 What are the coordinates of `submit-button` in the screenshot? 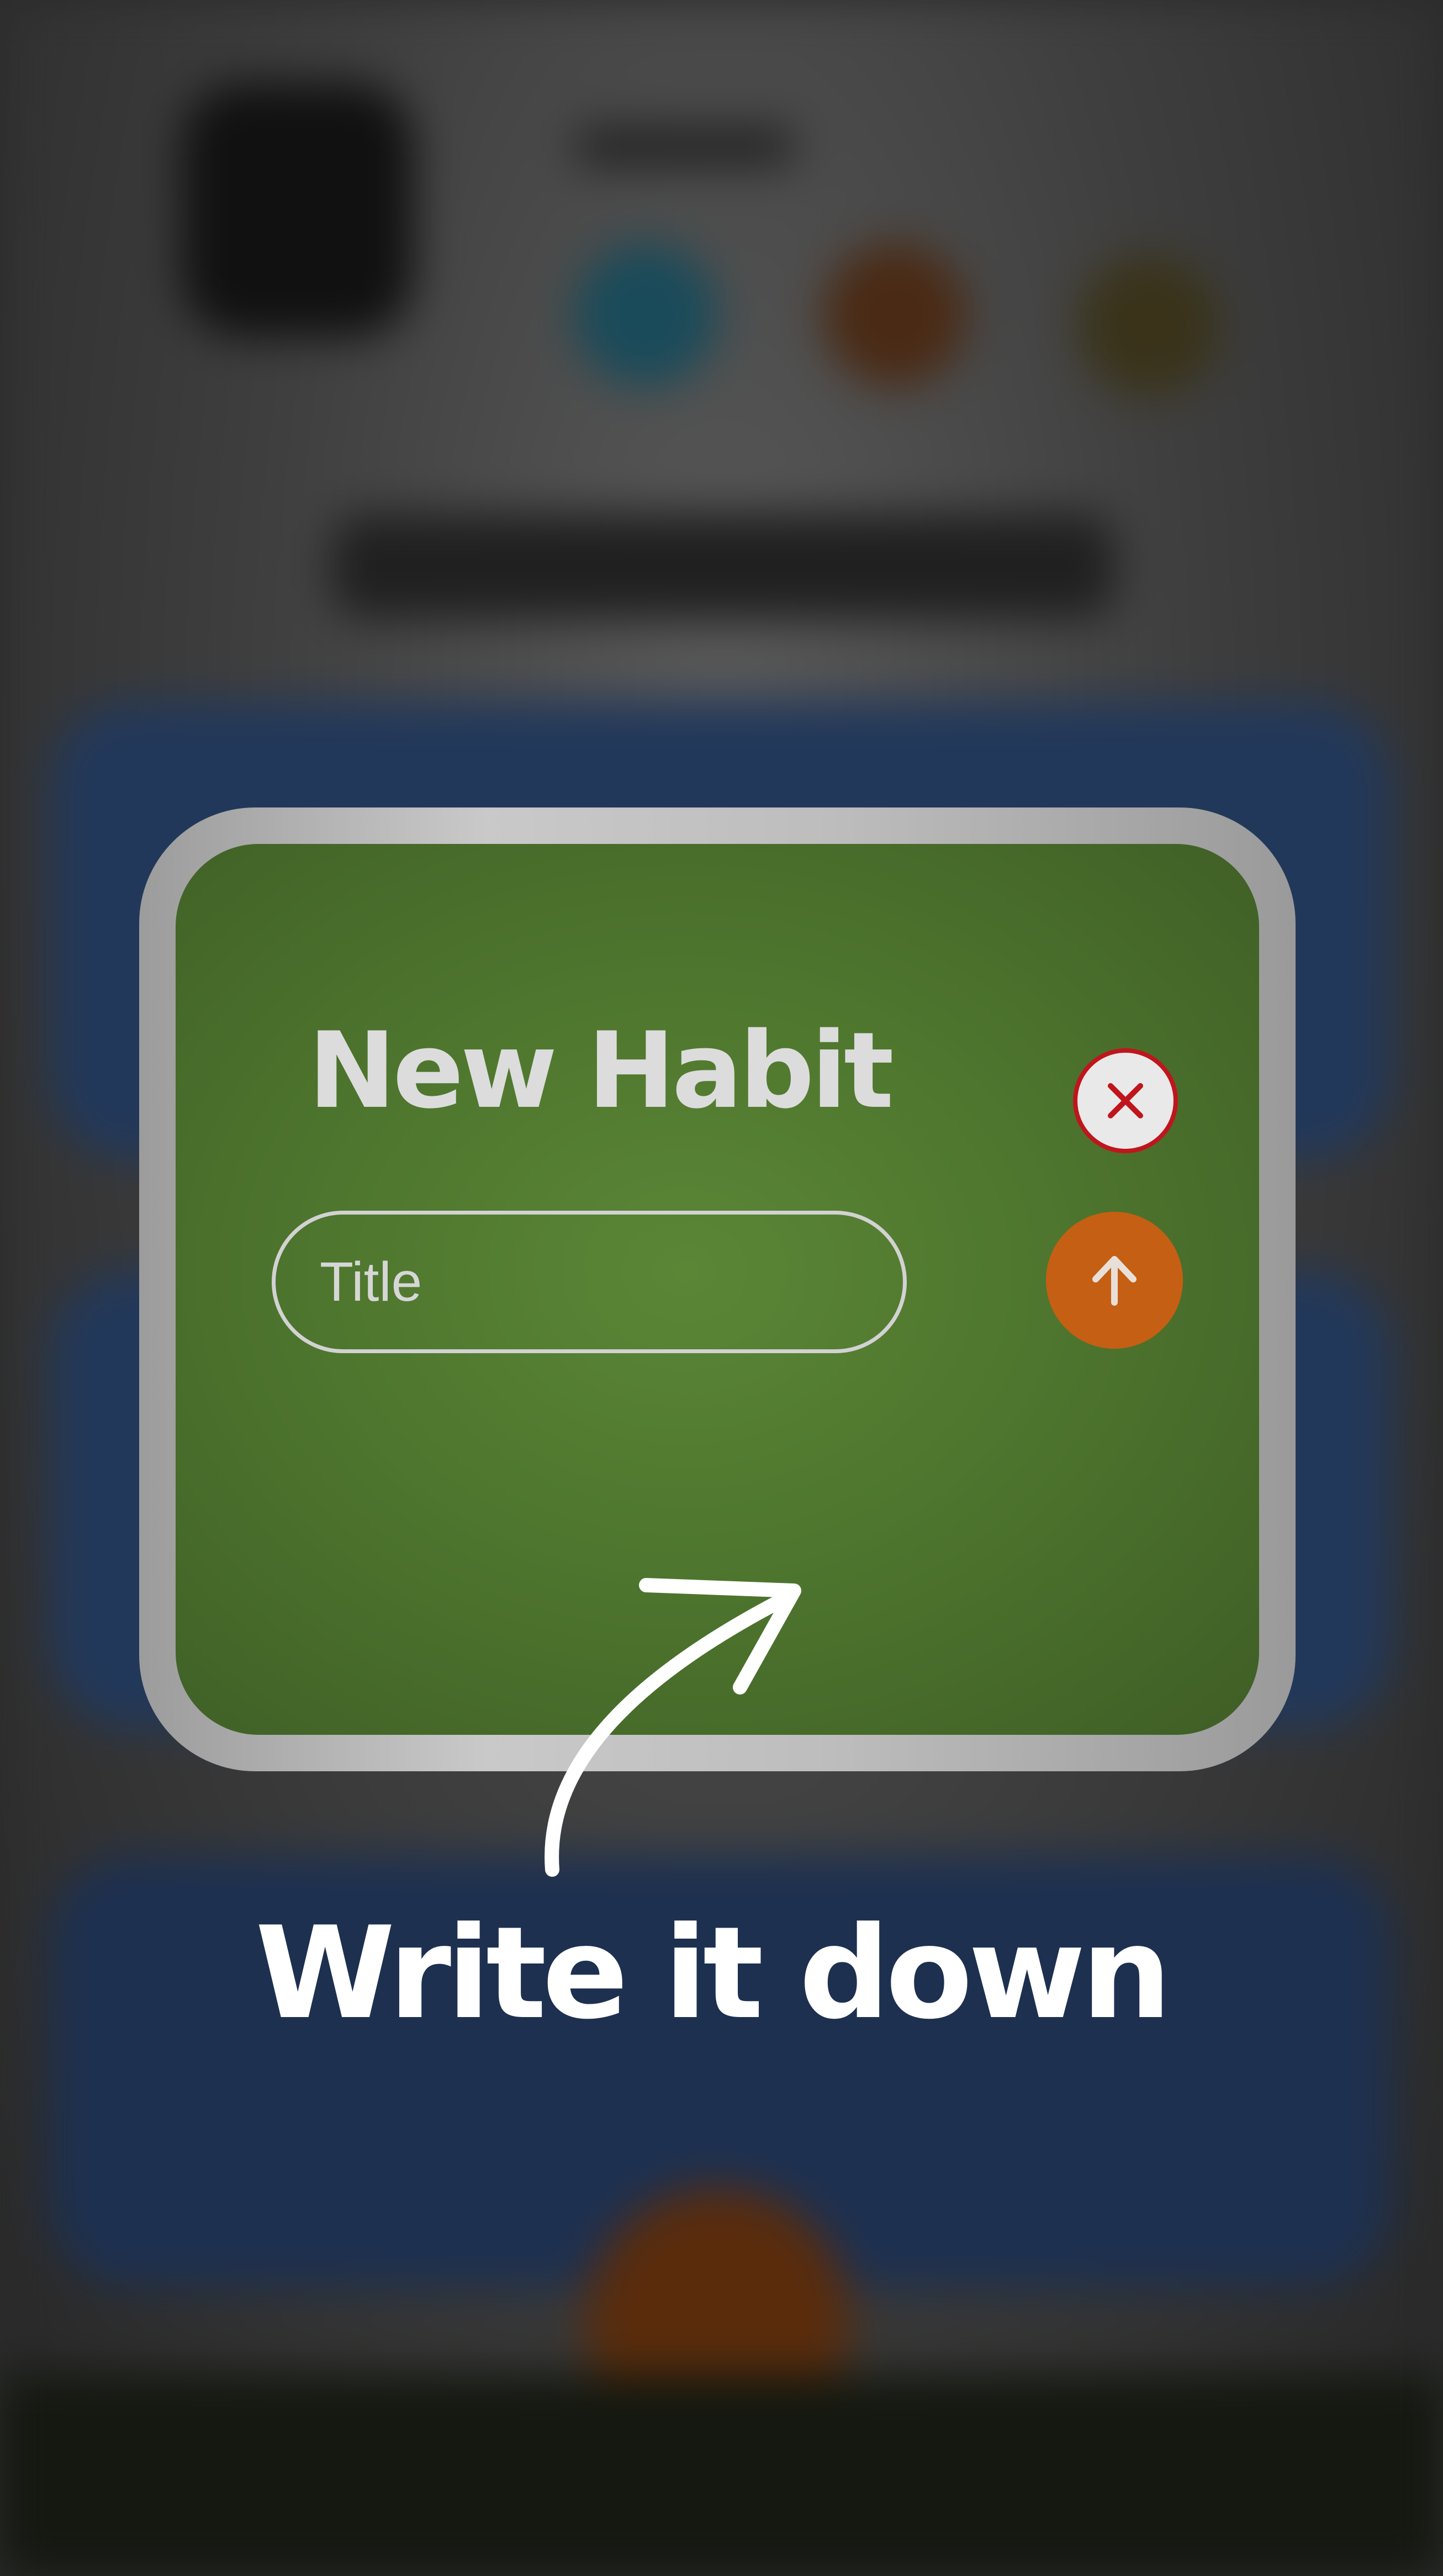 It's located at (1114, 1280).